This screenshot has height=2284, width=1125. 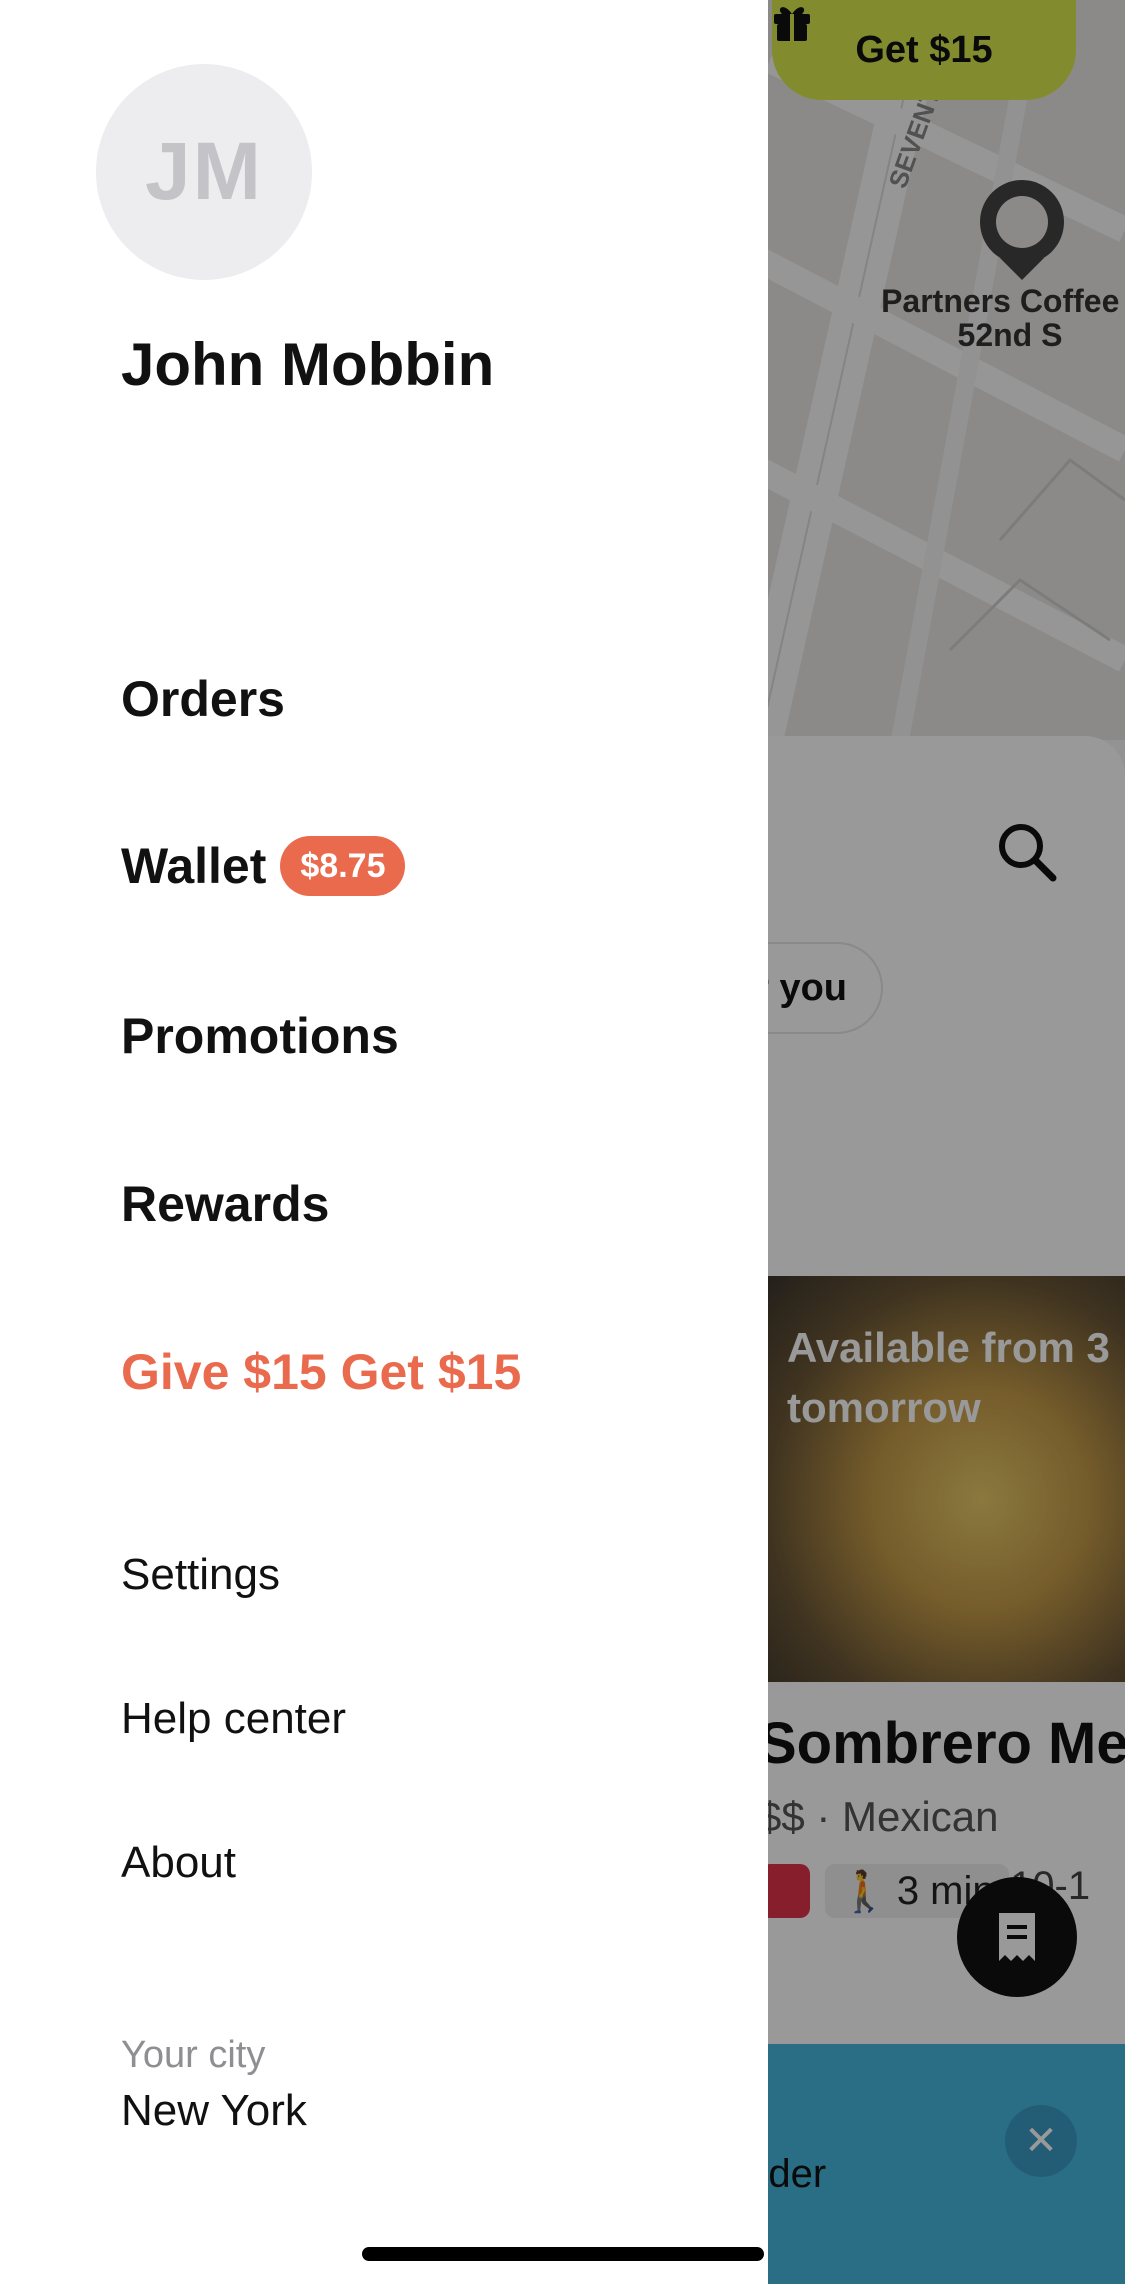 I want to click on menu-item-rewards: Rewards, so click(x=225, y=1204).